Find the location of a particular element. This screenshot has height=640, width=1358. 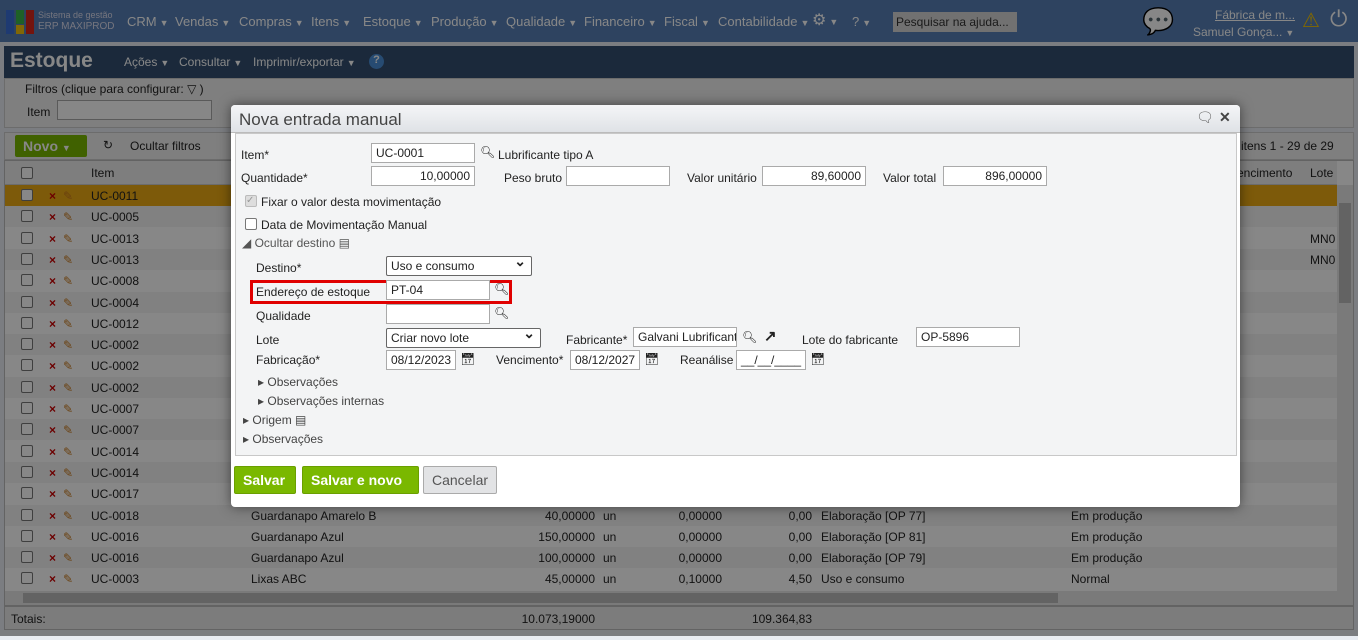

close-icon: ✕ is located at coordinates (1225, 117).